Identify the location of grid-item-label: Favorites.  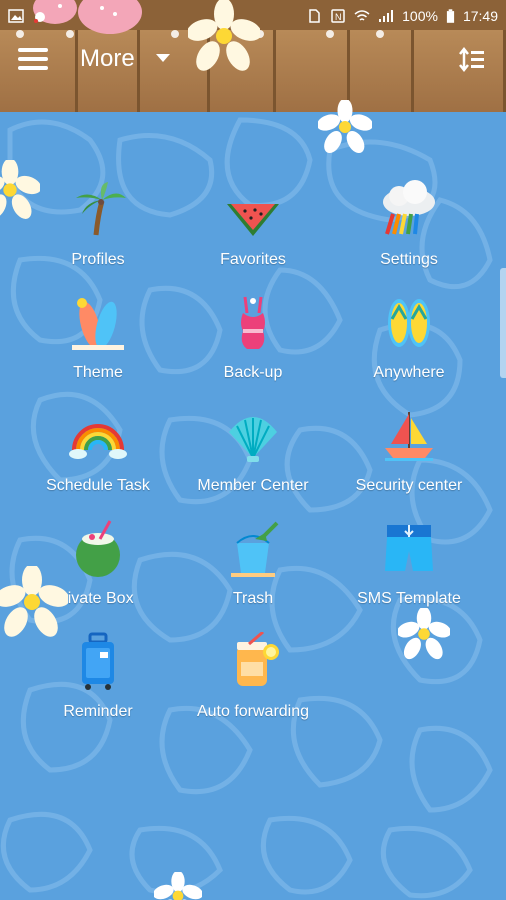
(253, 259).